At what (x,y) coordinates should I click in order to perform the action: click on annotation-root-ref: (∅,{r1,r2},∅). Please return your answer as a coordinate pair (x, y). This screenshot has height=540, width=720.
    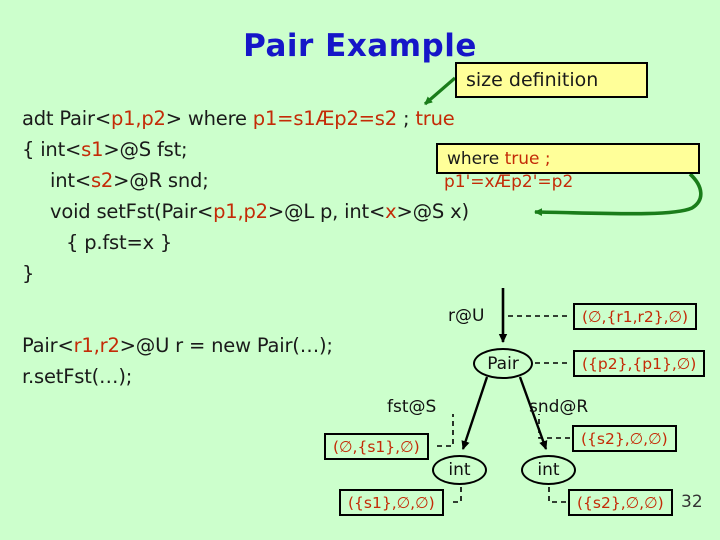
    Looking at the image, I should click on (635, 316).